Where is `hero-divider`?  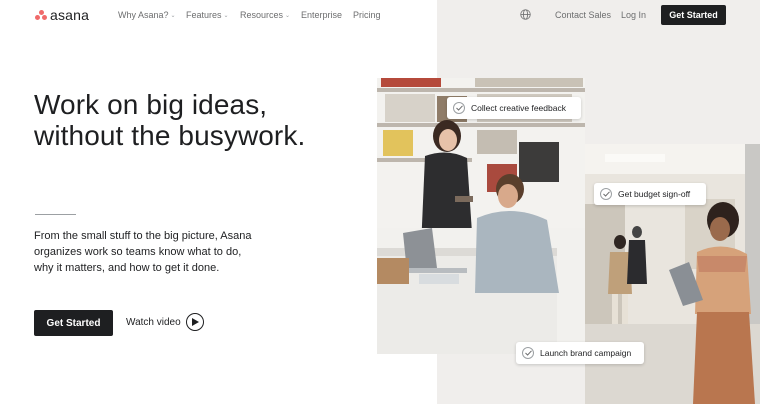 hero-divider is located at coordinates (55, 214).